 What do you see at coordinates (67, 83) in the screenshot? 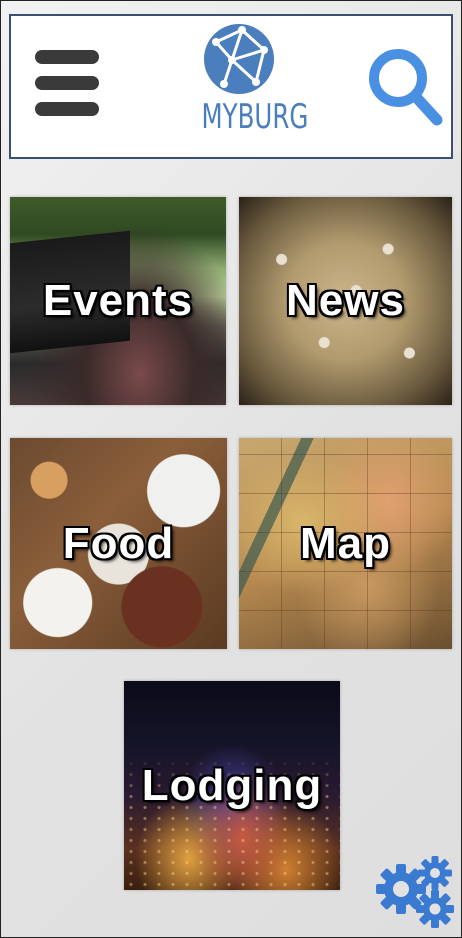
I see `hamburger-menu-icon` at bounding box center [67, 83].